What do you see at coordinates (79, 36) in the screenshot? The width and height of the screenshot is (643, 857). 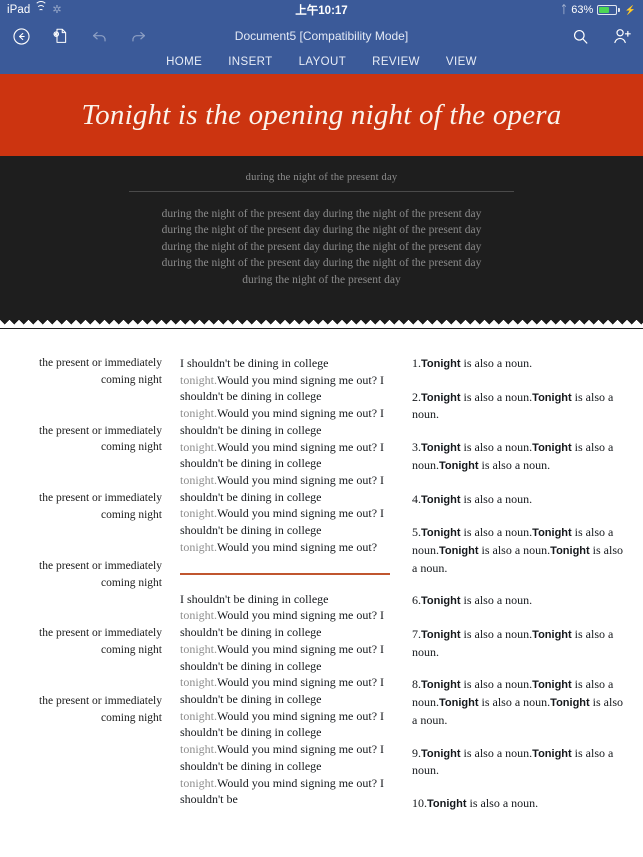 I see `toolbar-left-group` at bounding box center [79, 36].